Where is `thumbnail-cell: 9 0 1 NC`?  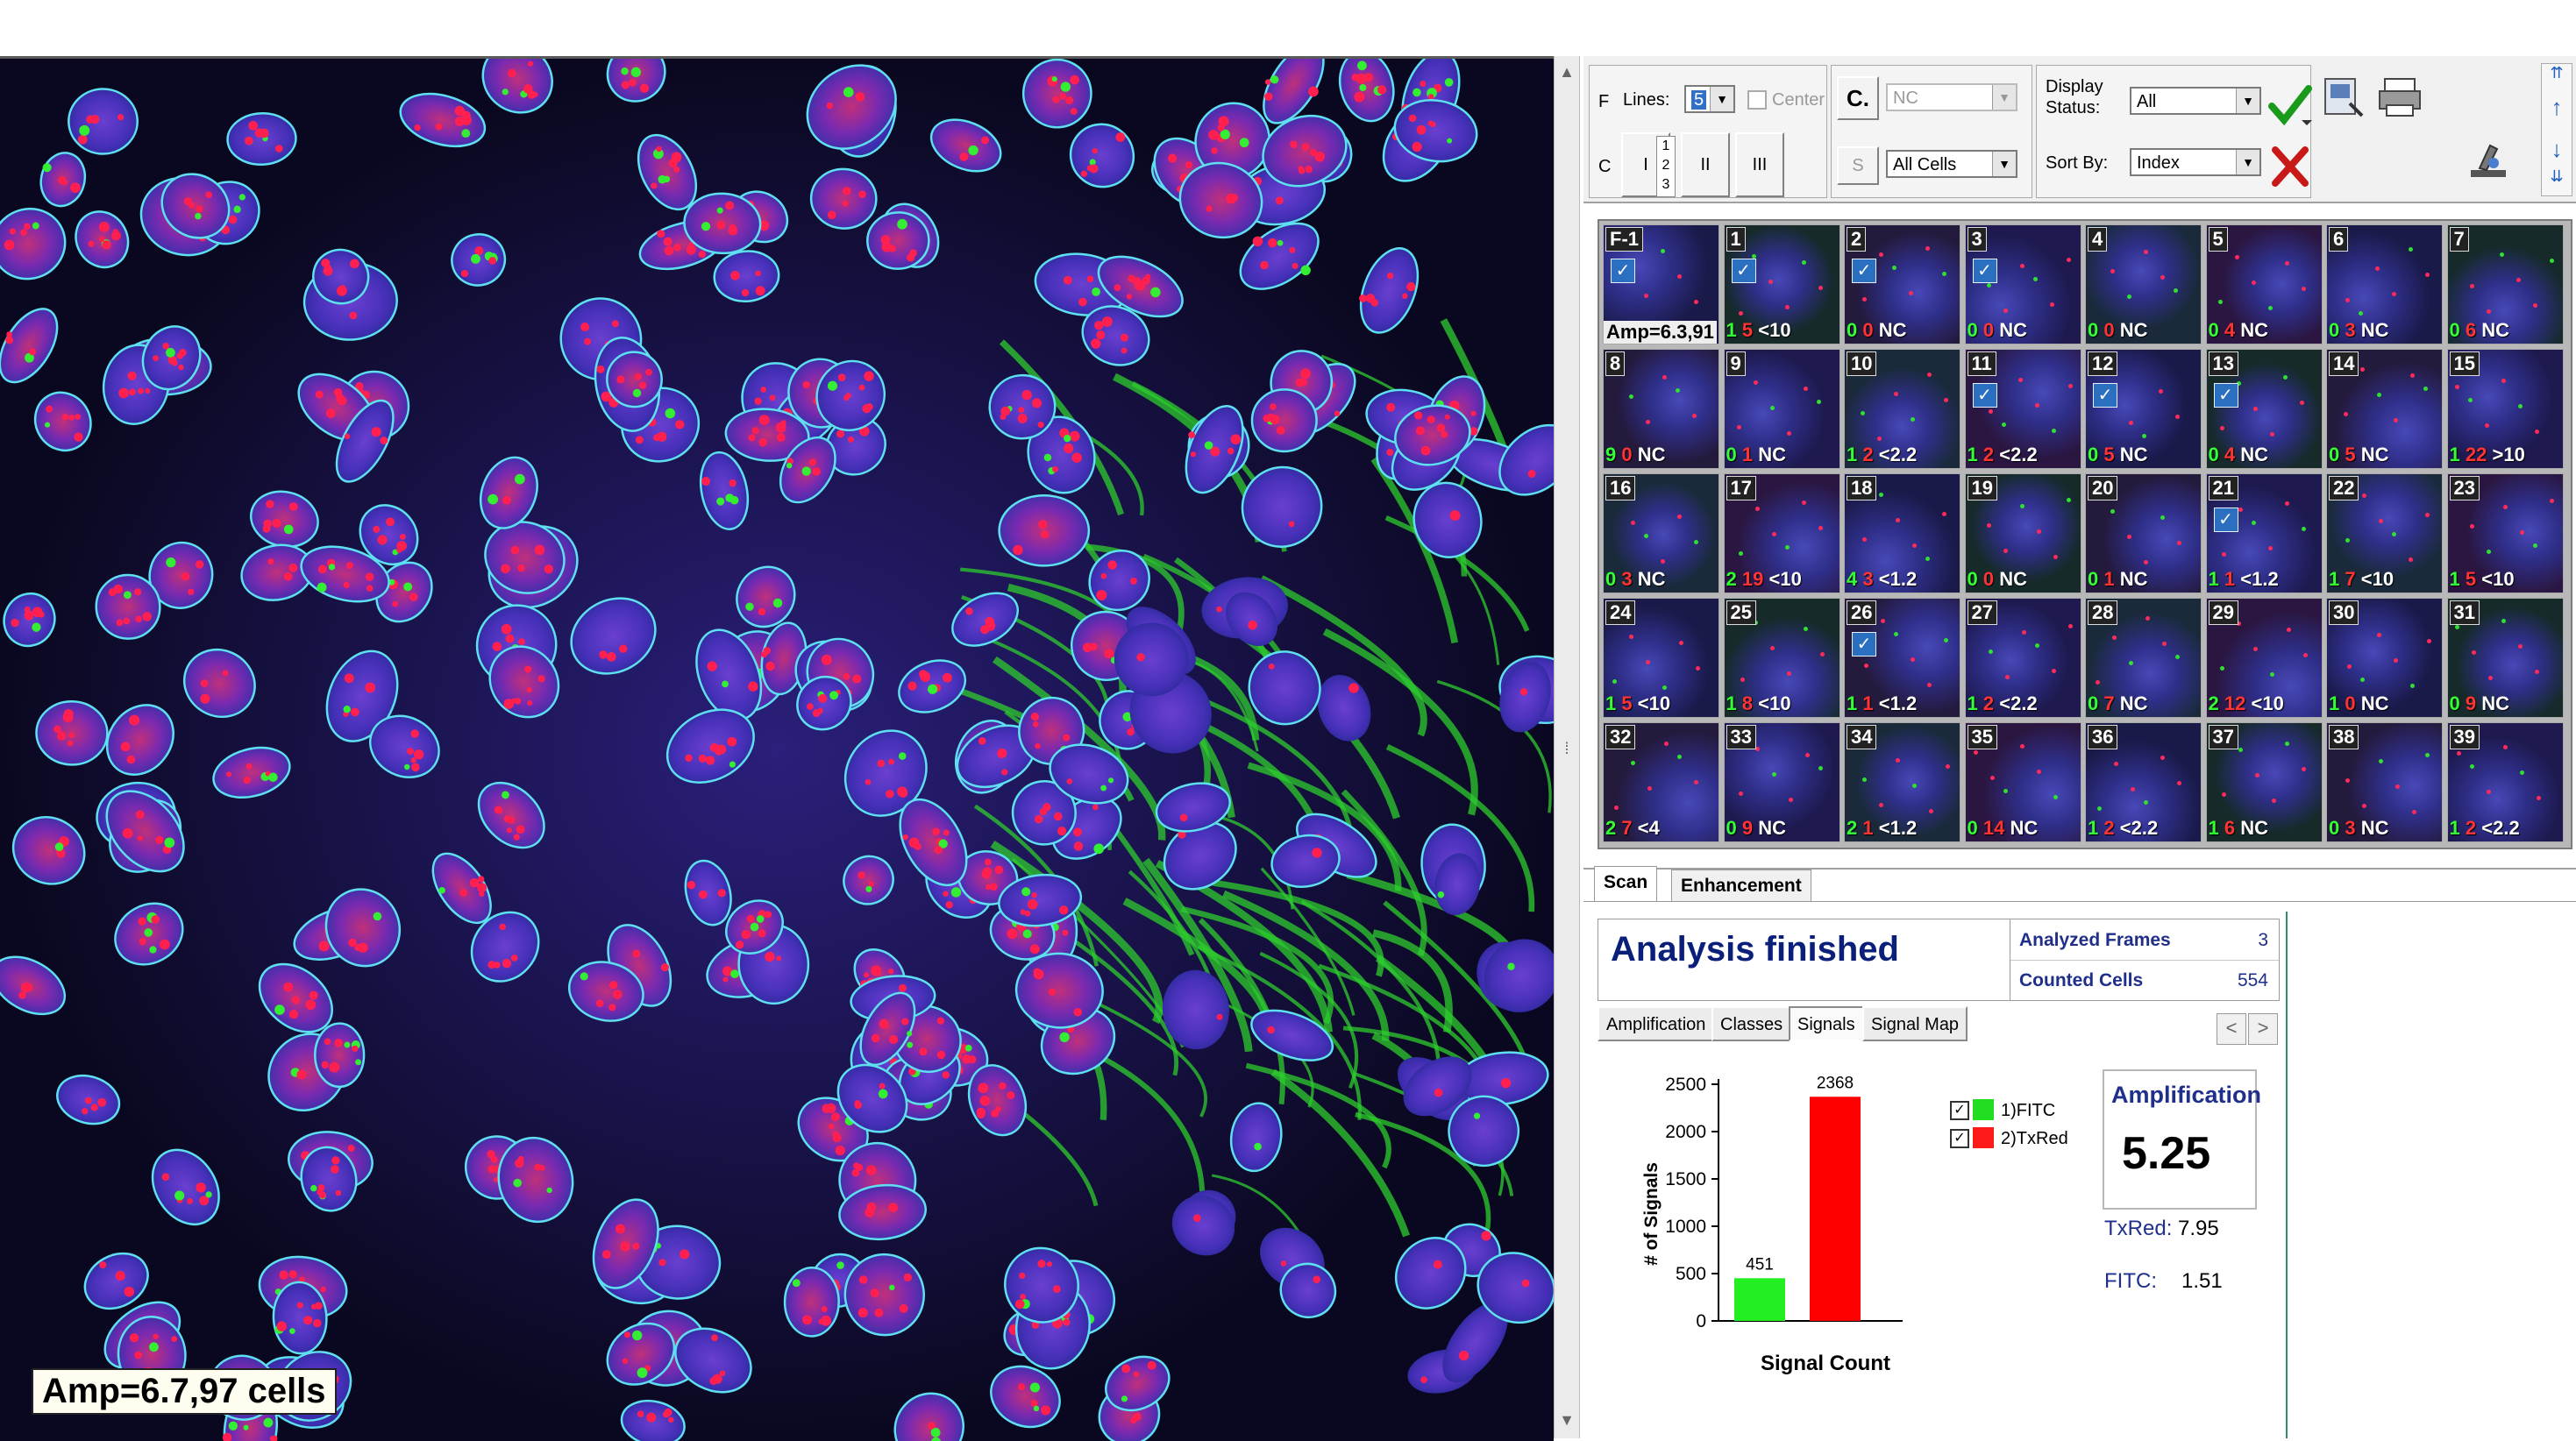 thumbnail-cell: 9 0 1 NC is located at coordinates (1781, 409).